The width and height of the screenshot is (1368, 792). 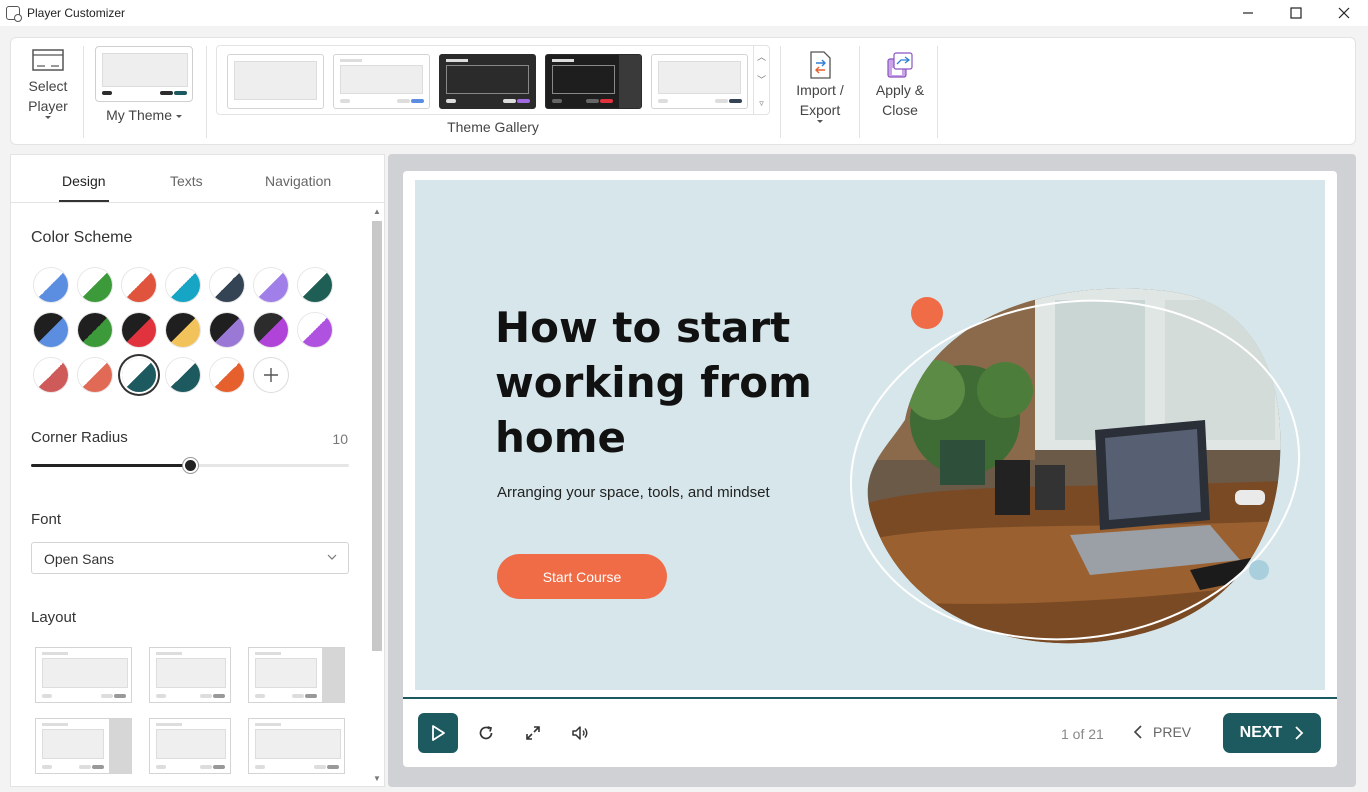 I want to click on theme-gallery-label: Theme Gallery, so click(x=493, y=127).